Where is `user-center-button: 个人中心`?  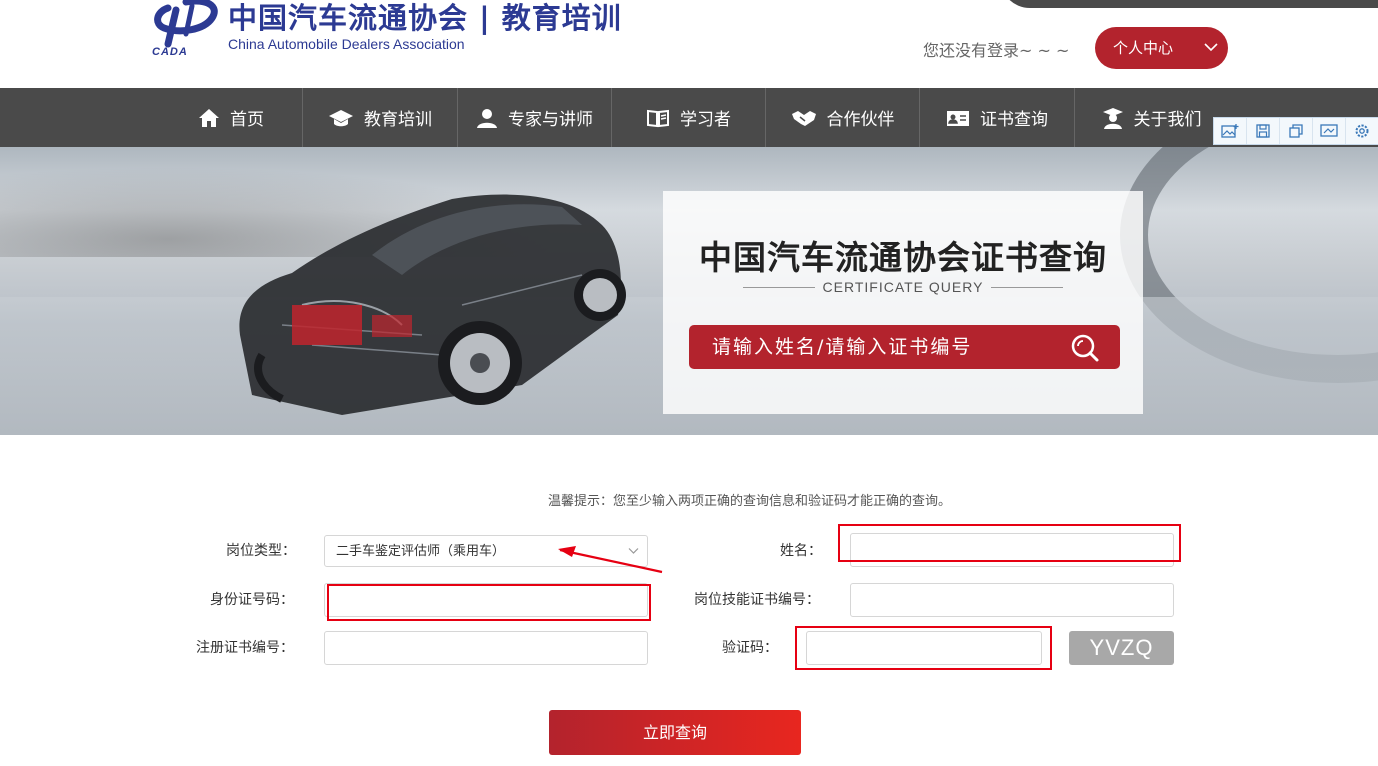 user-center-button: 个人中心 is located at coordinates (1161, 48).